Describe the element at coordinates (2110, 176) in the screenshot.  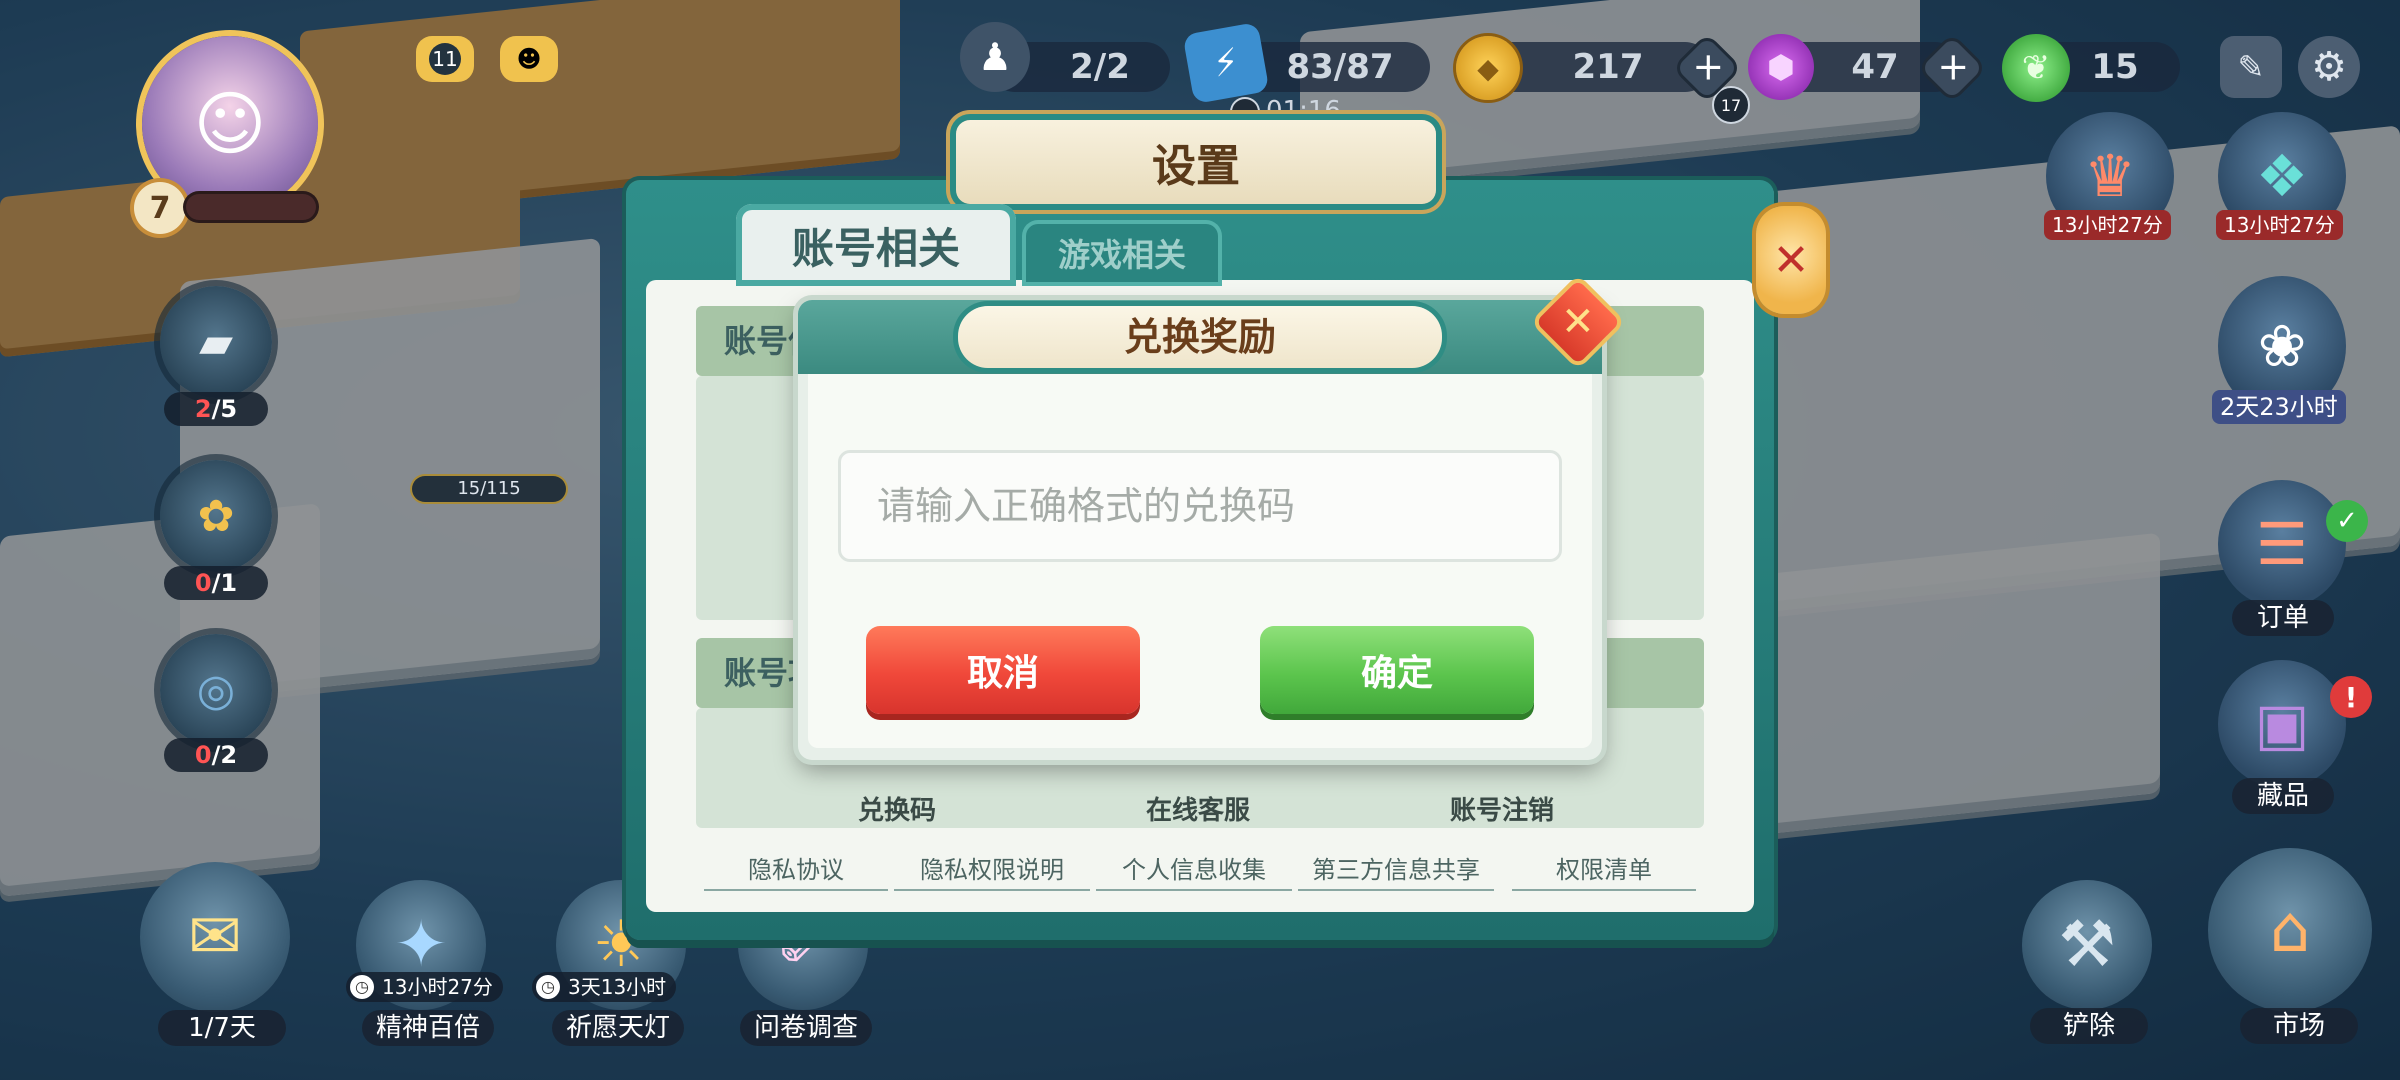
I see `treasure-icon: ♛` at that location.